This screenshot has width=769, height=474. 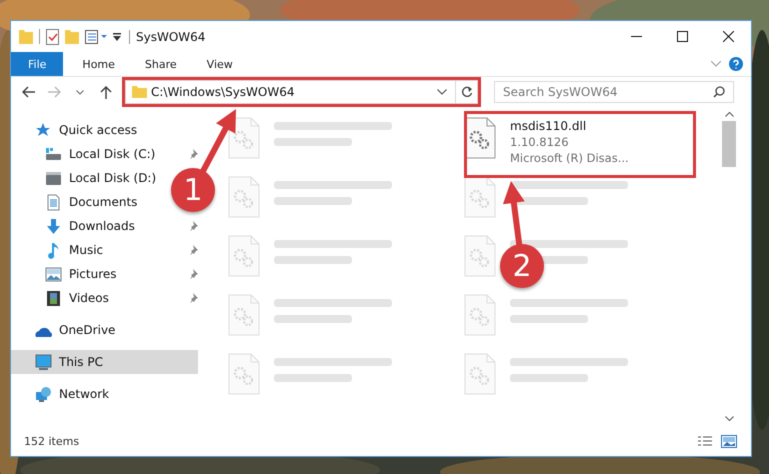 What do you see at coordinates (76, 226) in the screenshot?
I see `nav-item: Downloads` at bounding box center [76, 226].